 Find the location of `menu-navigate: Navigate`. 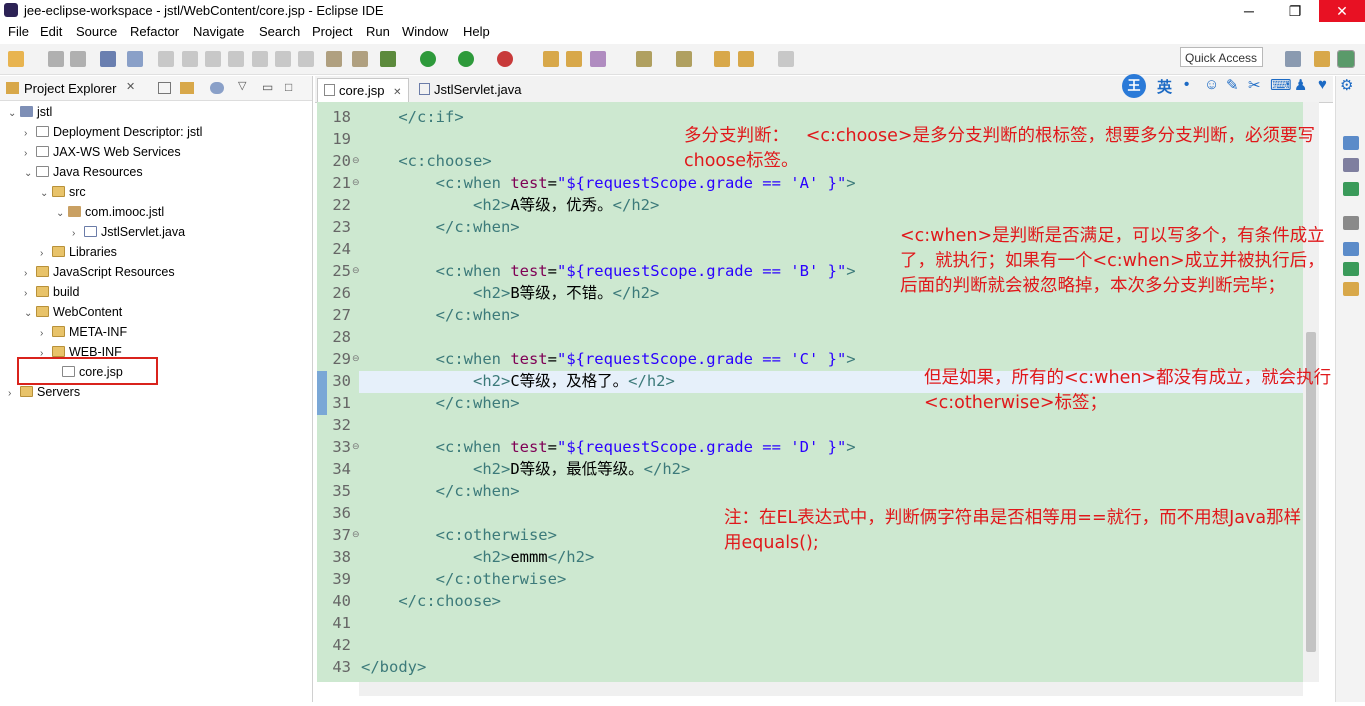

menu-navigate: Navigate is located at coordinates (218, 31).